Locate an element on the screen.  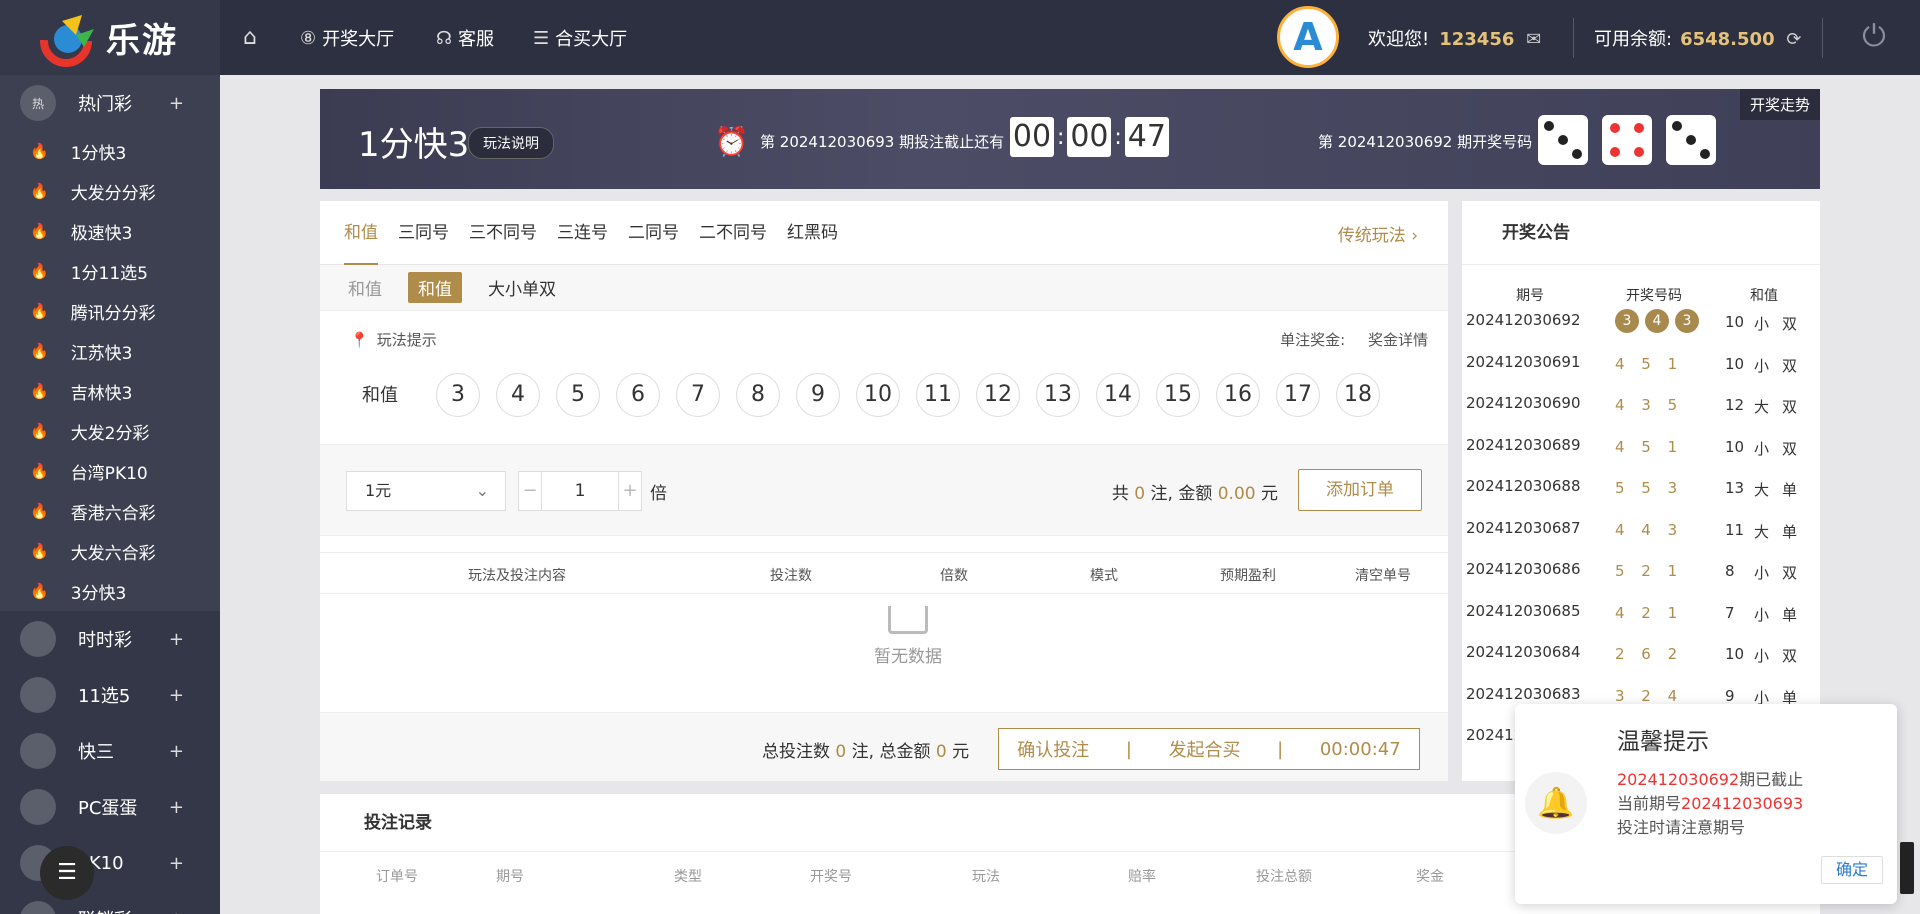
classic-play-link: 传统玩法 › is located at coordinates (1378, 233).